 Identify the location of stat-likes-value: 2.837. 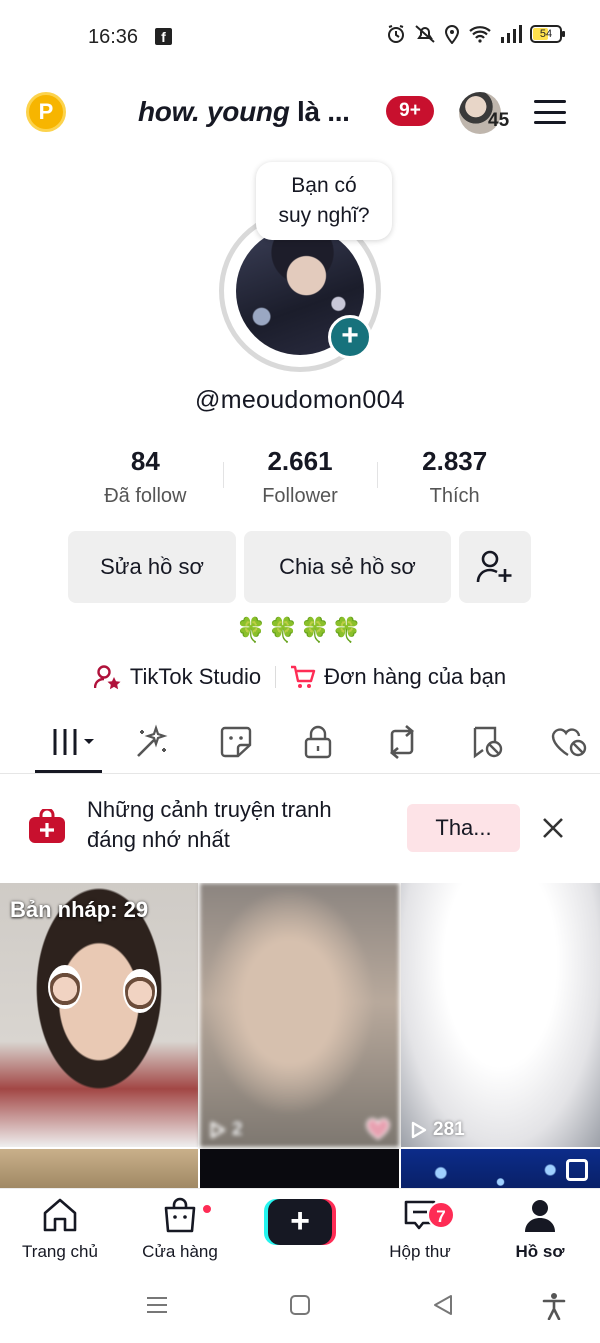
(455, 461).